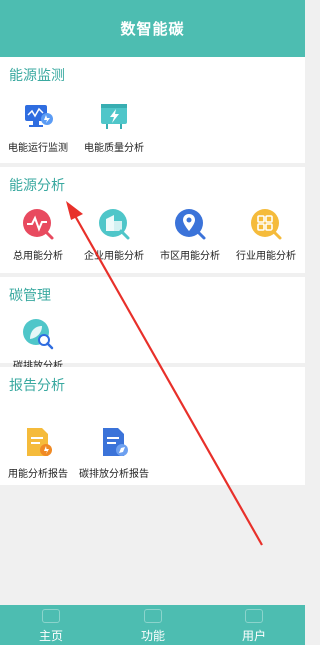 The width and height of the screenshot is (320, 645). I want to click on section-title: 能源监测, so click(37, 76).